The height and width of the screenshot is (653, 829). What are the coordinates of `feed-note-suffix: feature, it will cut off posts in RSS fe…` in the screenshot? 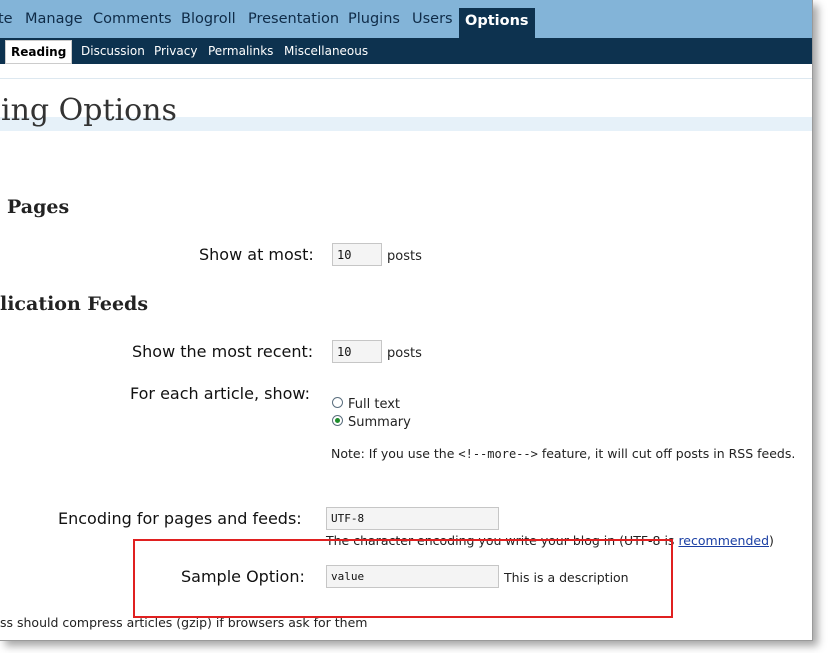 It's located at (666, 453).